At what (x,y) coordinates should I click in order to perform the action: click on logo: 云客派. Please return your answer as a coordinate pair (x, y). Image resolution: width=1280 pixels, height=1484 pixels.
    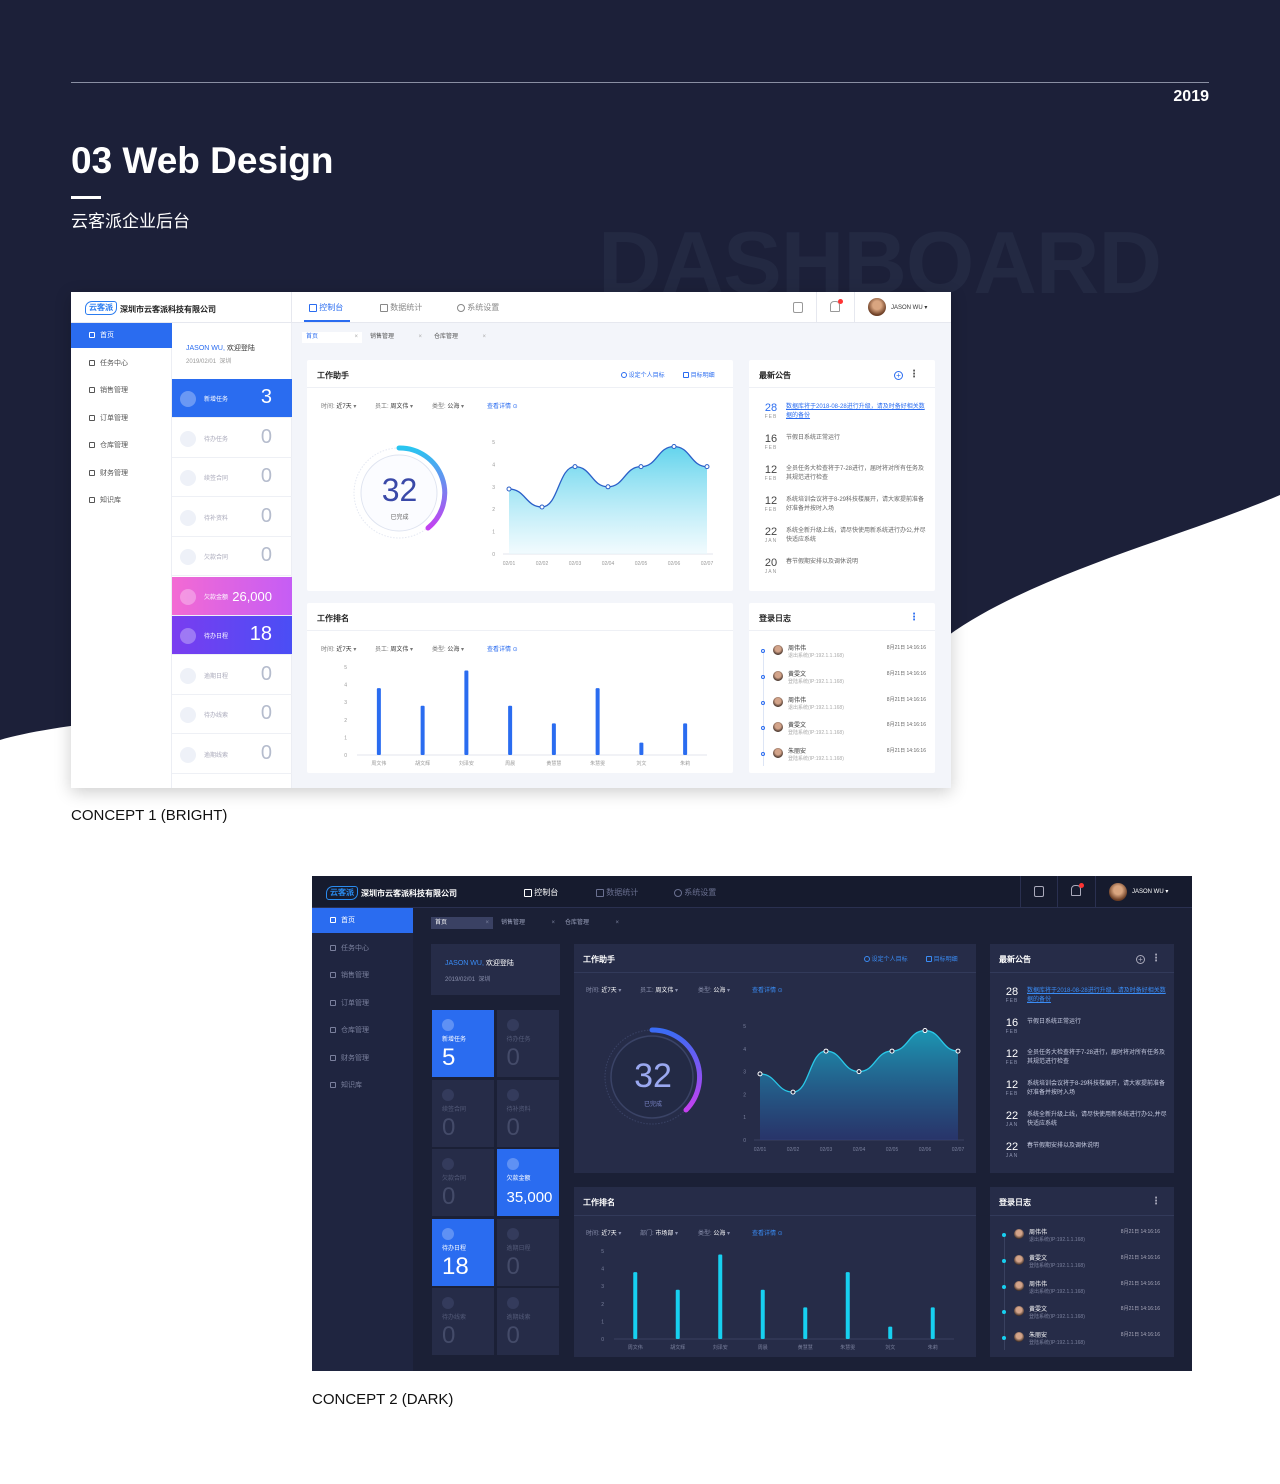
    Looking at the image, I should click on (342, 893).